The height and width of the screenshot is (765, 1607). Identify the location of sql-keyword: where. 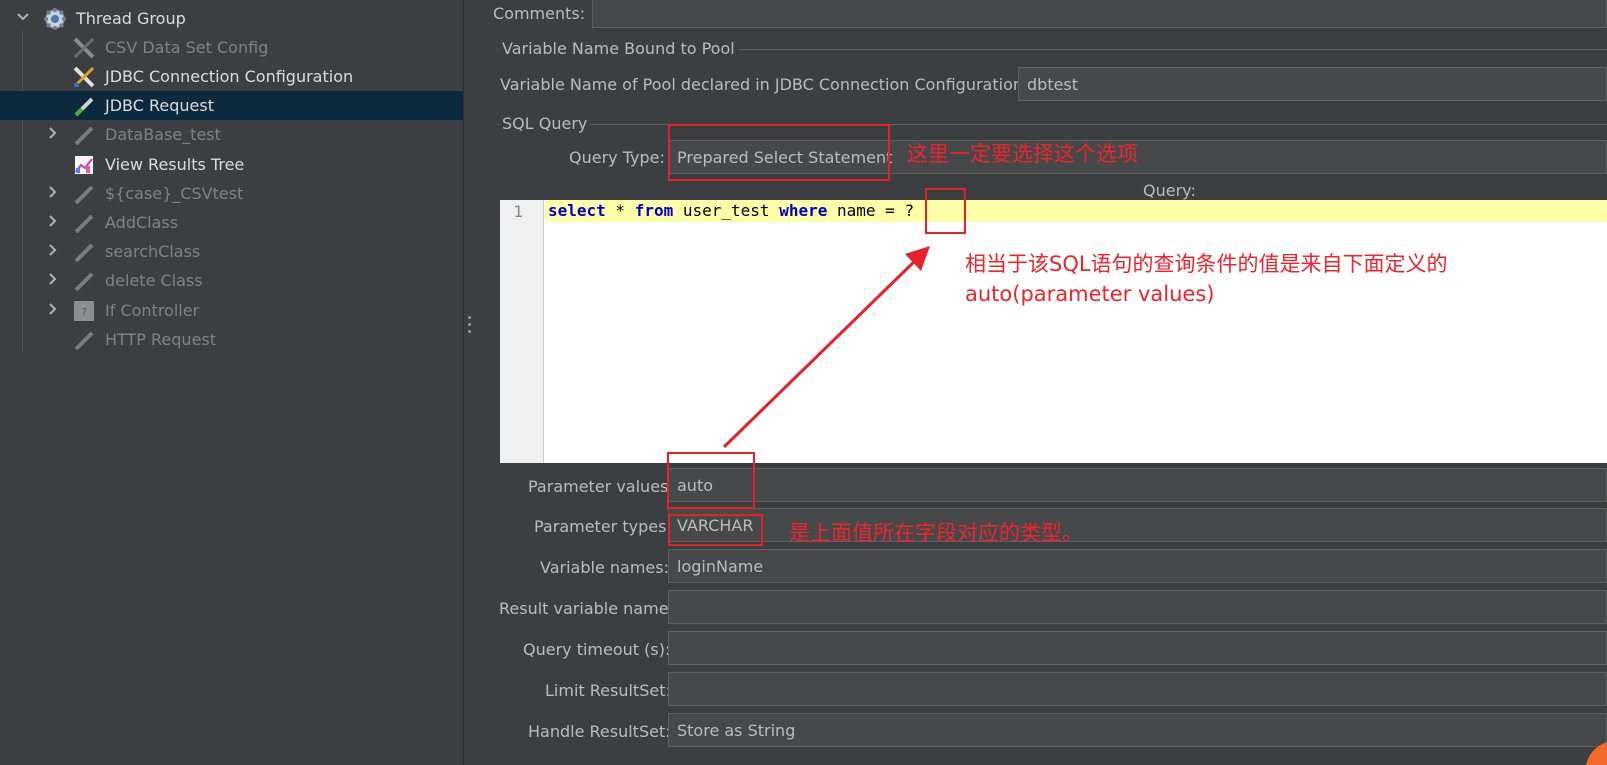
(803, 210).